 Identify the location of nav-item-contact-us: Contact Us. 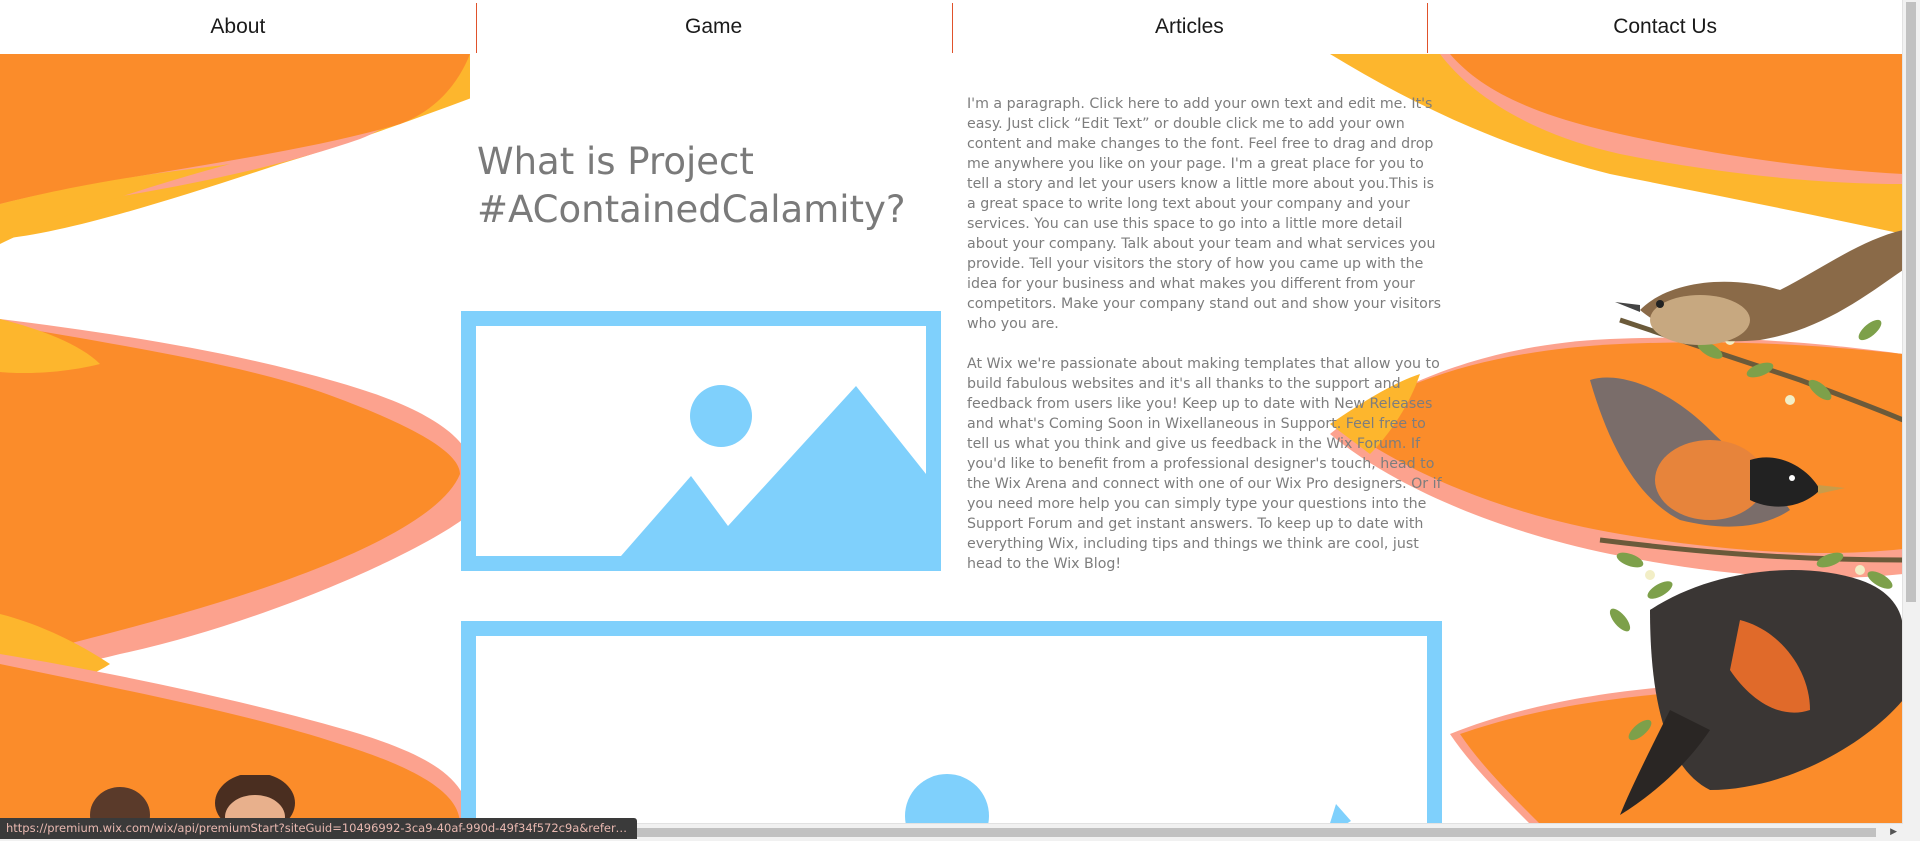
(1665, 27).